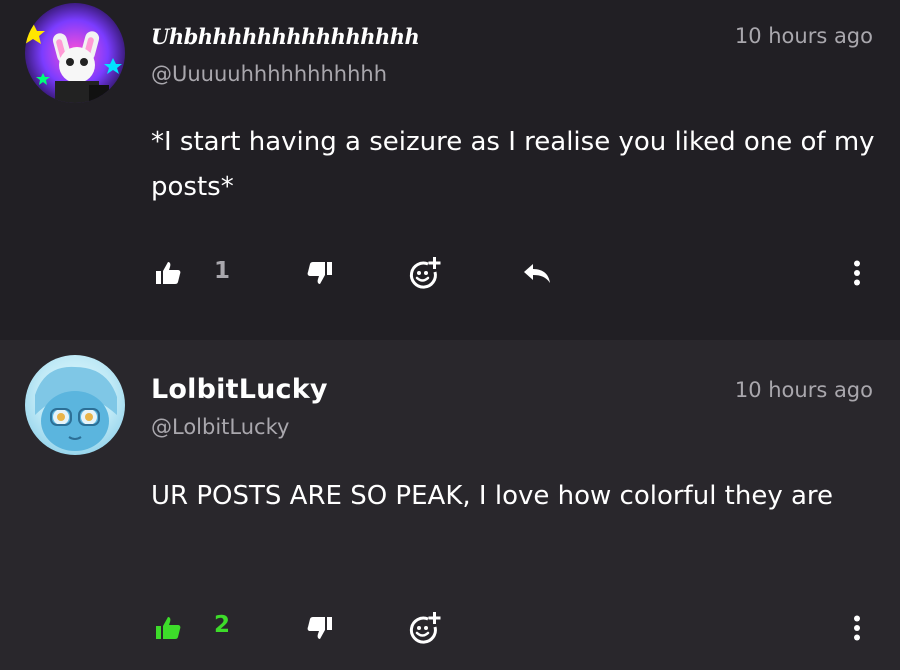 Image resolution: width=900 pixels, height=670 pixels. What do you see at coordinates (220, 427) in the screenshot?
I see `user-handle: @LolbitLucky` at bounding box center [220, 427].